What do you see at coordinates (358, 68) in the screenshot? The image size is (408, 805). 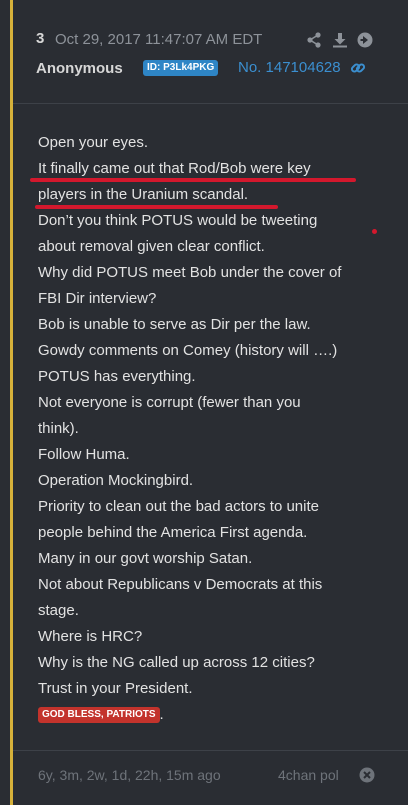 I see `link-icon` at bounding box center [358, 68].